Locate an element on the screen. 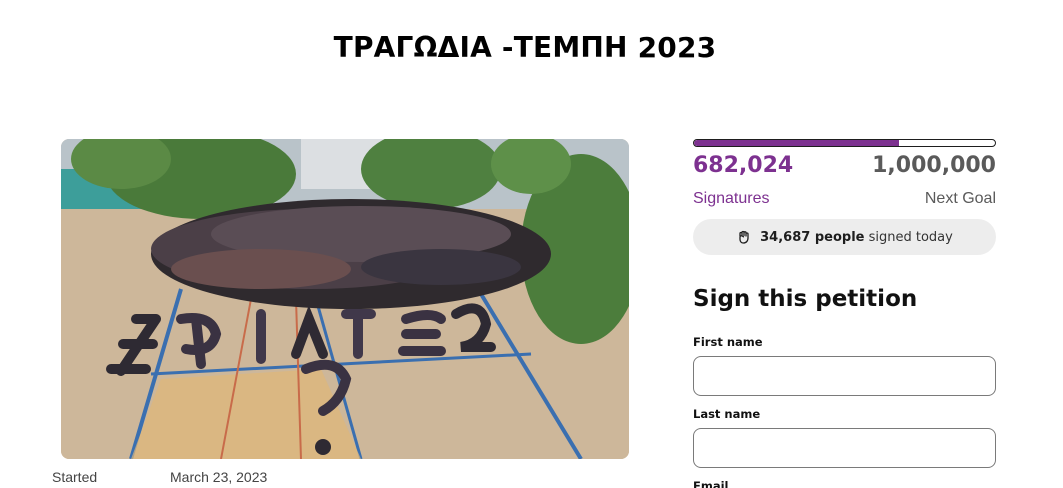 This screenshot has height=488, width=1063. next-goal-count: 1,000,000 is located at coordinates (934, 165).